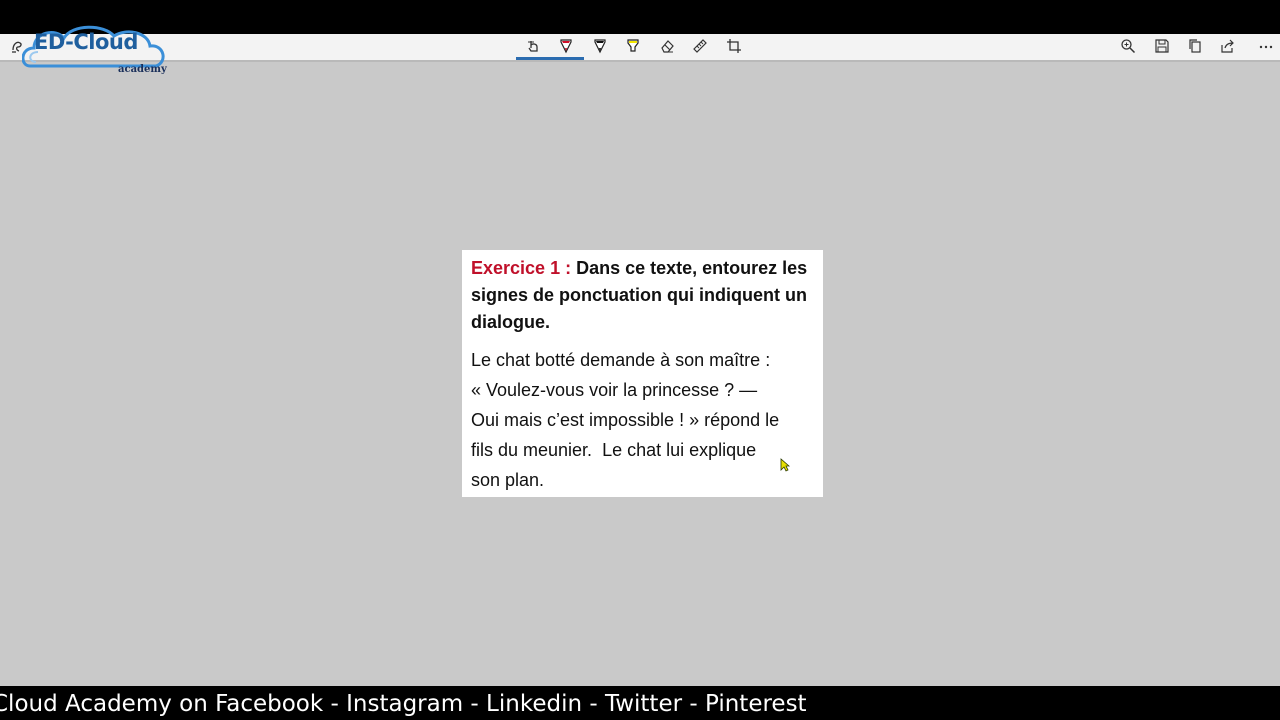 Image resolution: width=1280 pixels, height=720 pixels. Describe the element at coordinates (550, 58) in the screenshot. I see `active-tool-indicator` at that location.